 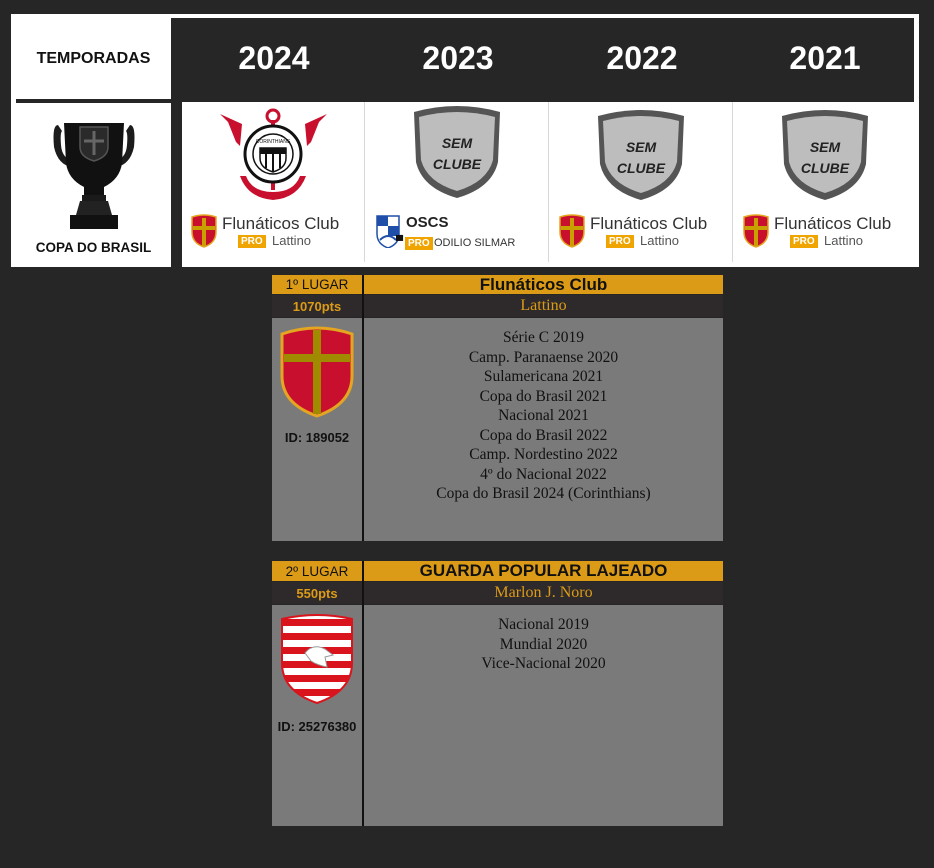 I want to click on year-2022: 2022, so click(x=642, y=58).